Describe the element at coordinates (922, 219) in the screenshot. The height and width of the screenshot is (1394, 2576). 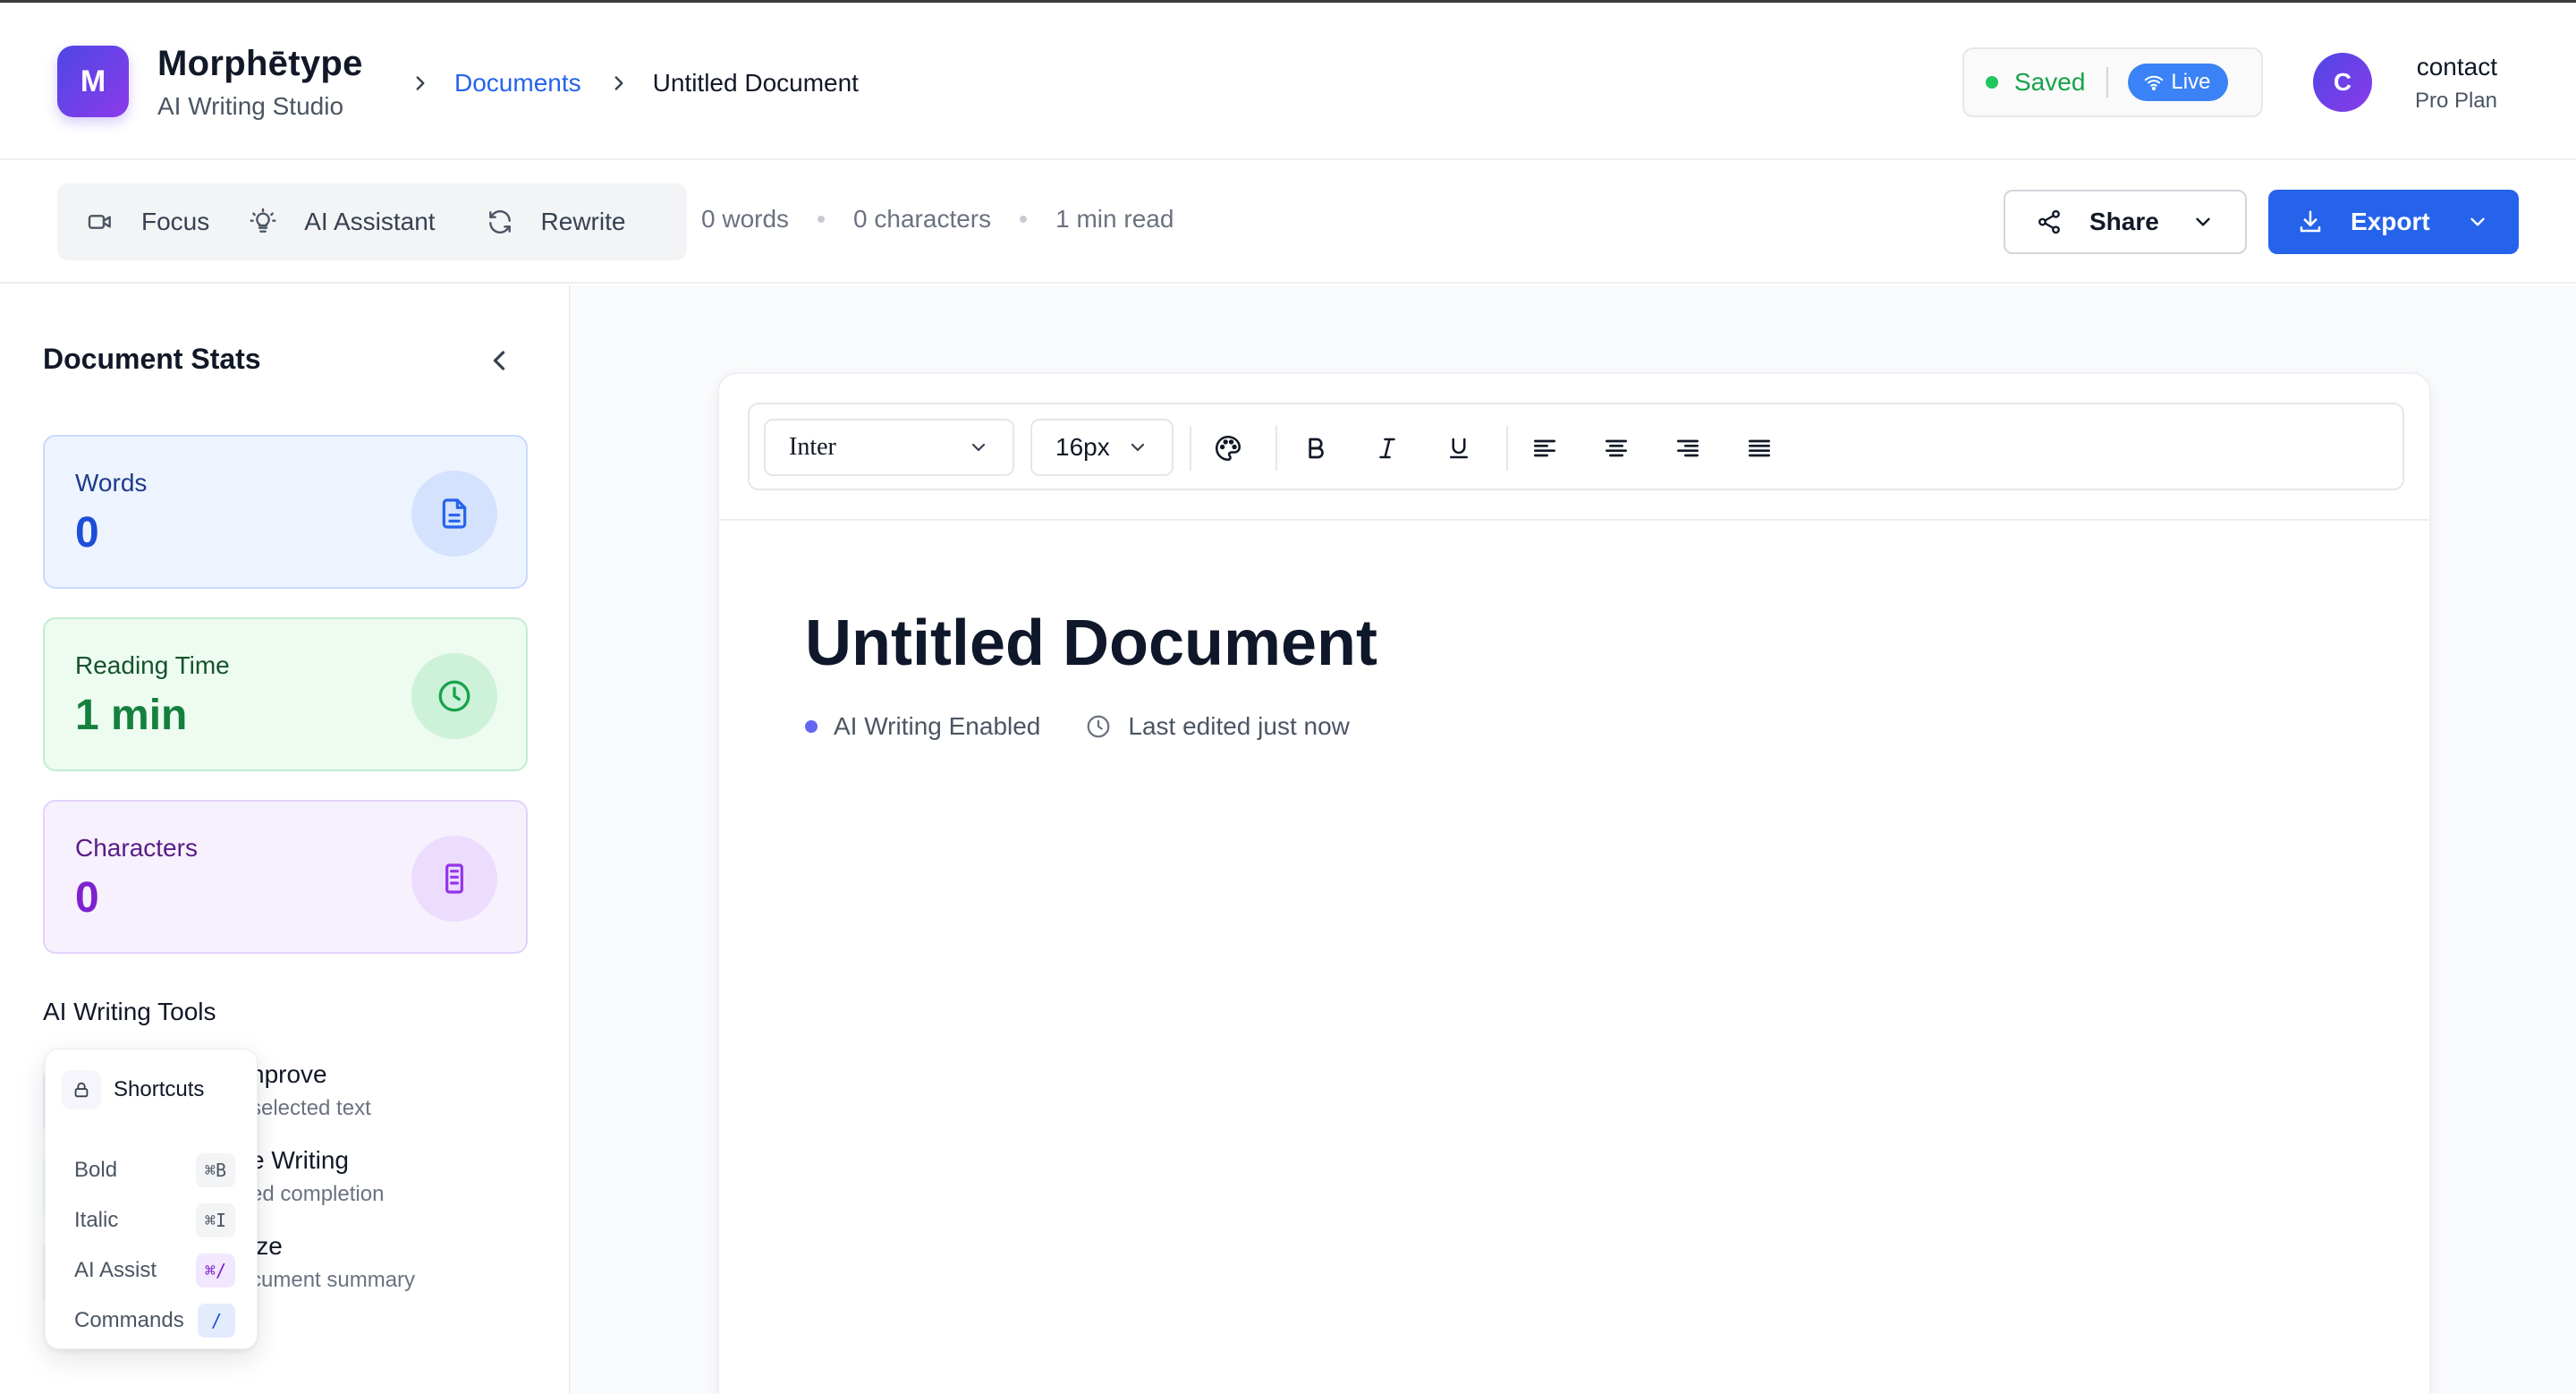
I see `character-count: 0 characters` at that location.